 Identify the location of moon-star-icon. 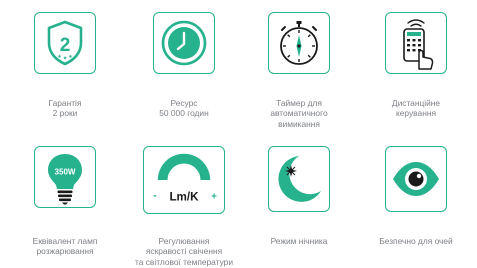
(299, 179).